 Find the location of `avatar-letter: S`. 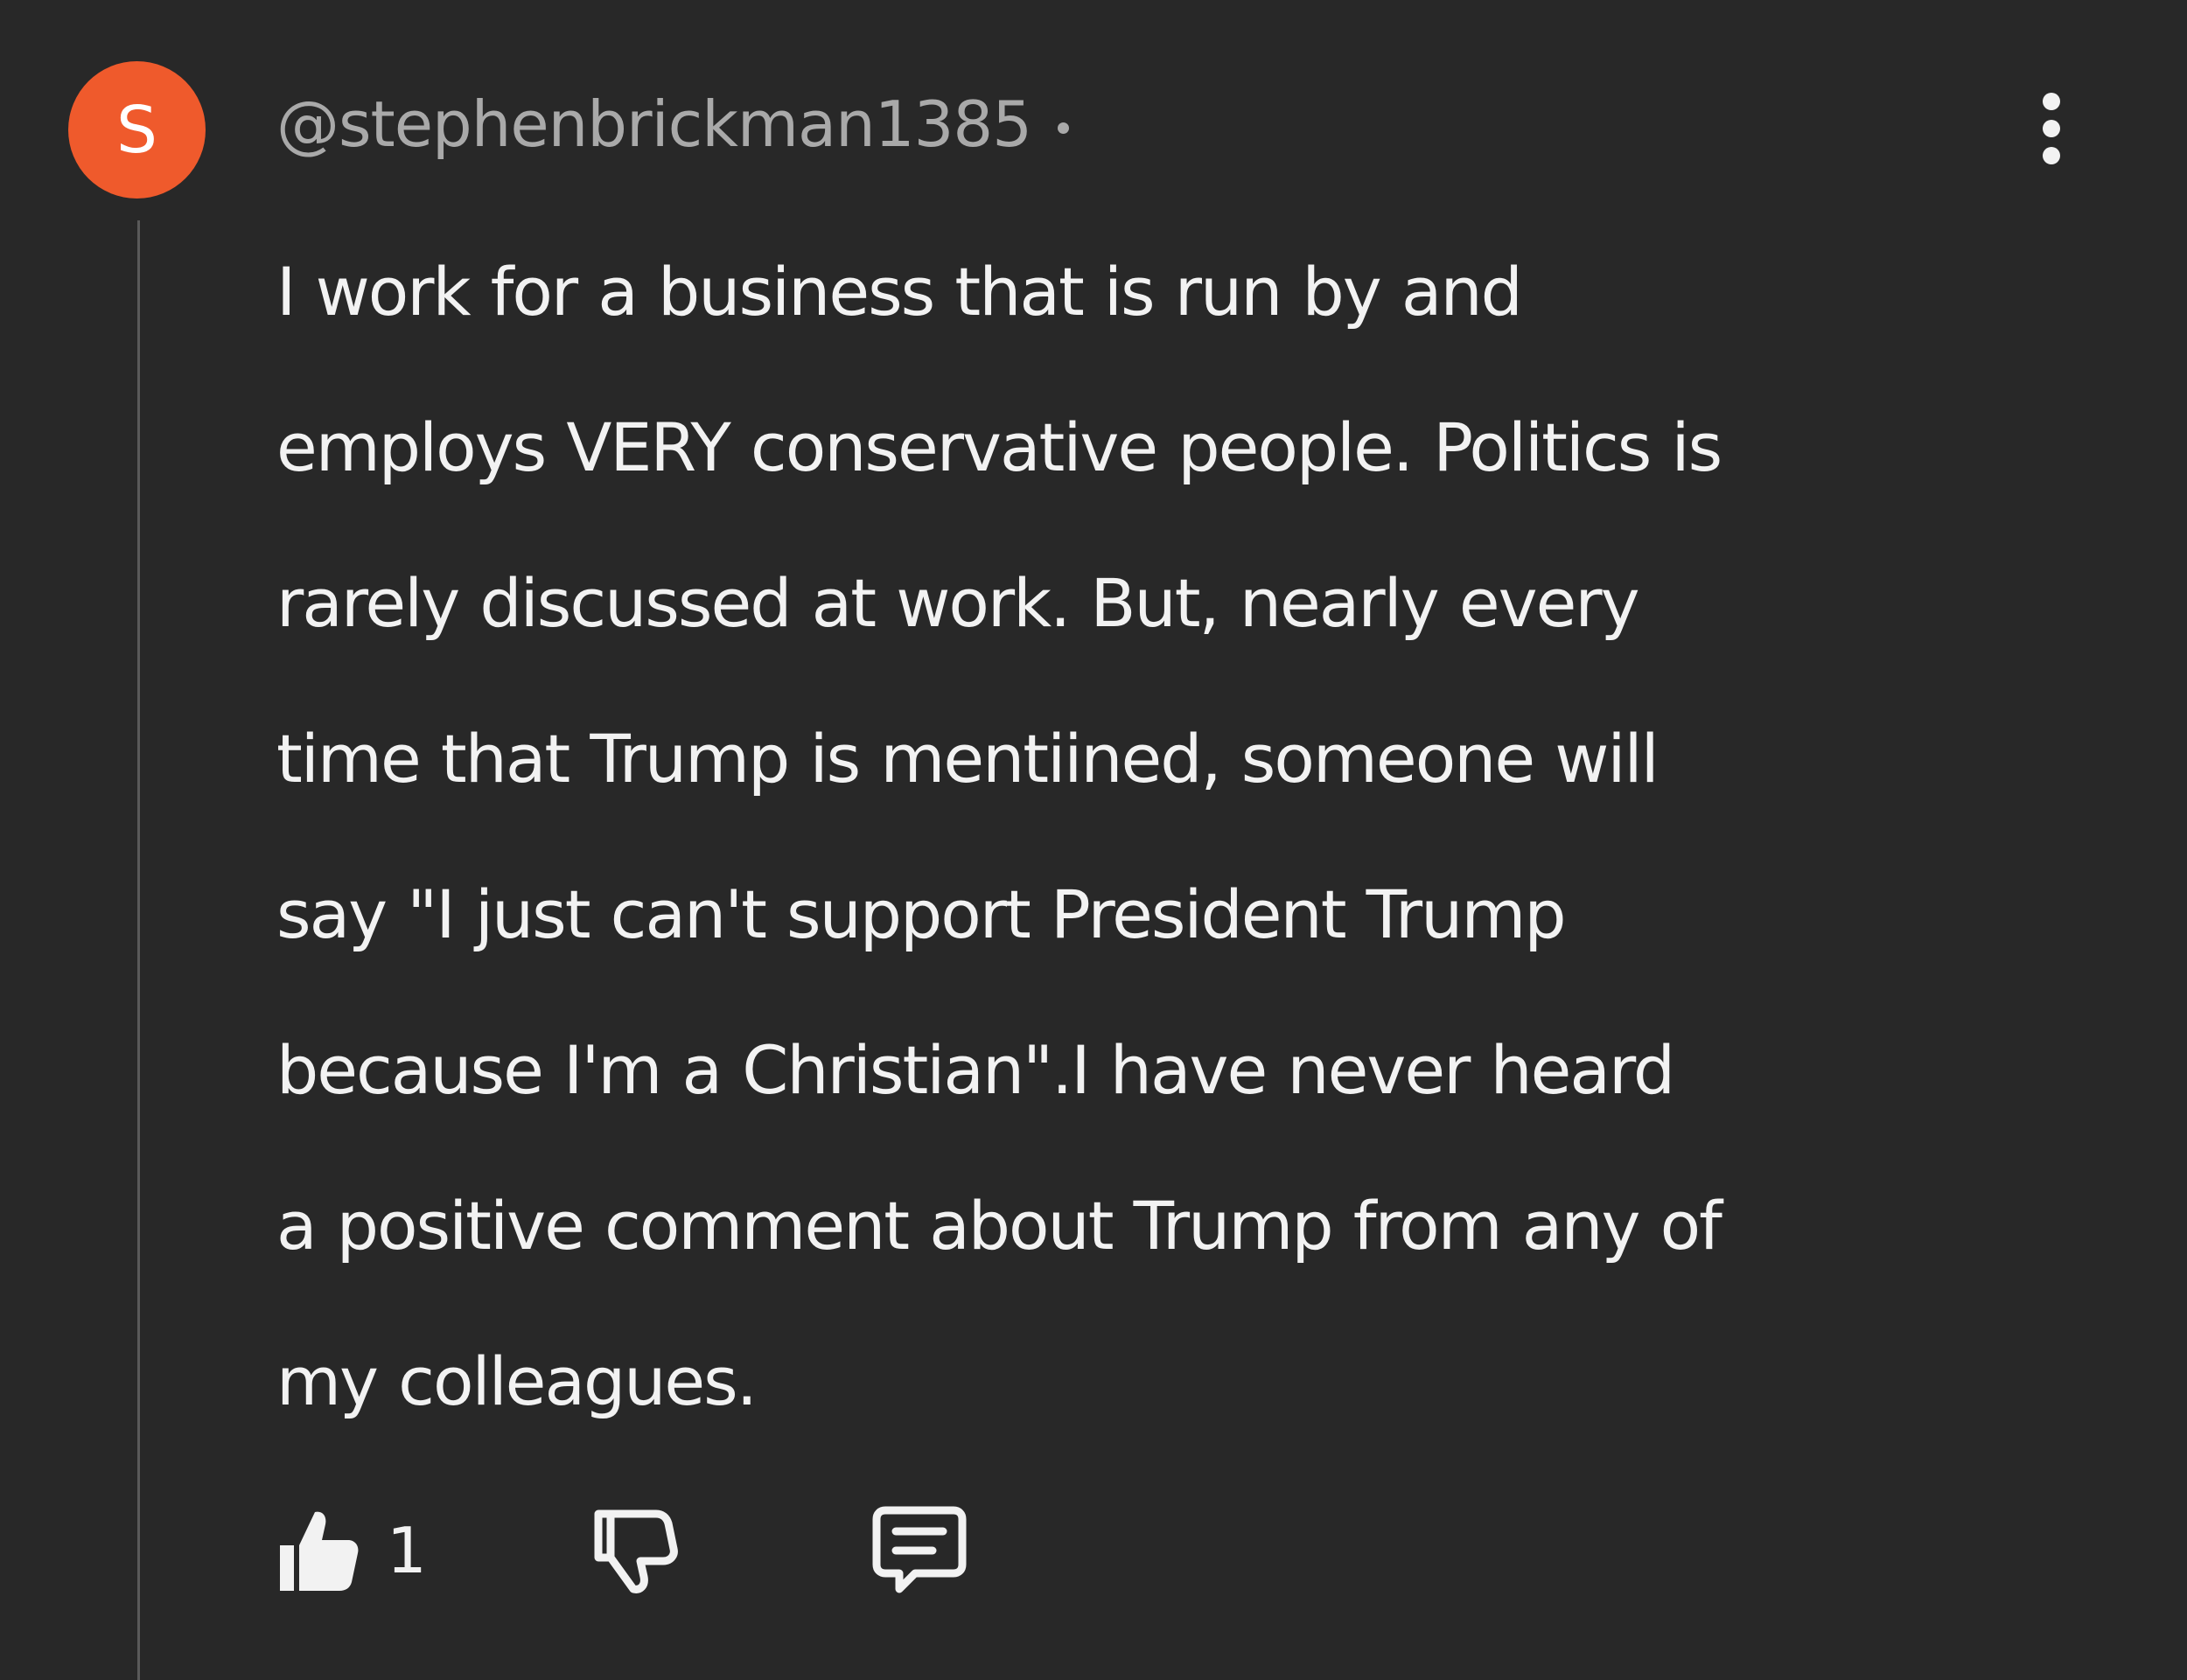

avatar-letter: S is located at coordinates (137, 130).